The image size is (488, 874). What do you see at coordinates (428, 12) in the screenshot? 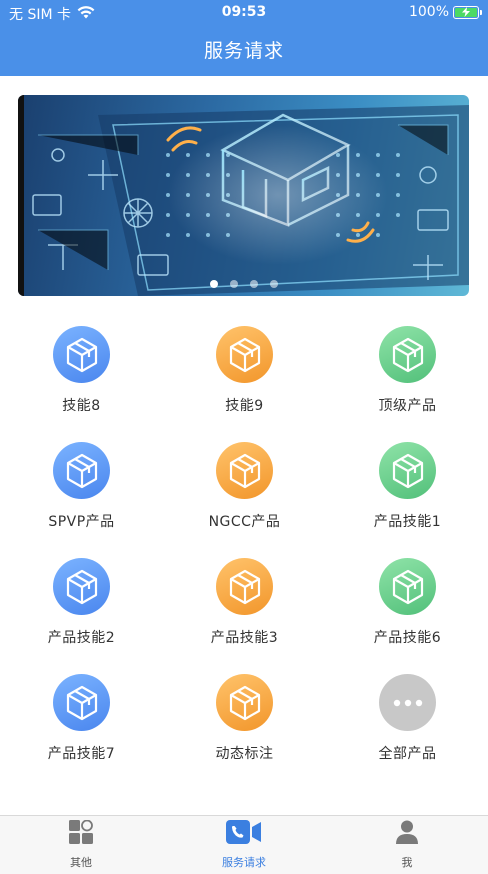
I see `battery-percent: 100%` at bounding box center [428, 12].